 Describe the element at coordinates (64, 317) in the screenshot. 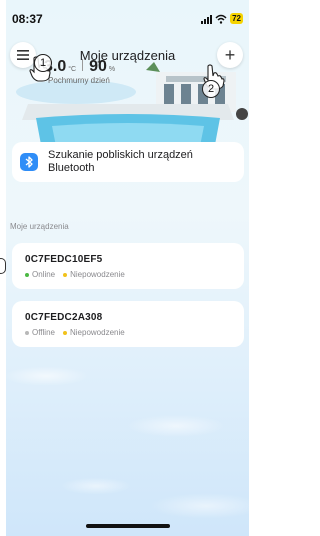

I see `device-id: 0C7FEDC2A308` at that location.